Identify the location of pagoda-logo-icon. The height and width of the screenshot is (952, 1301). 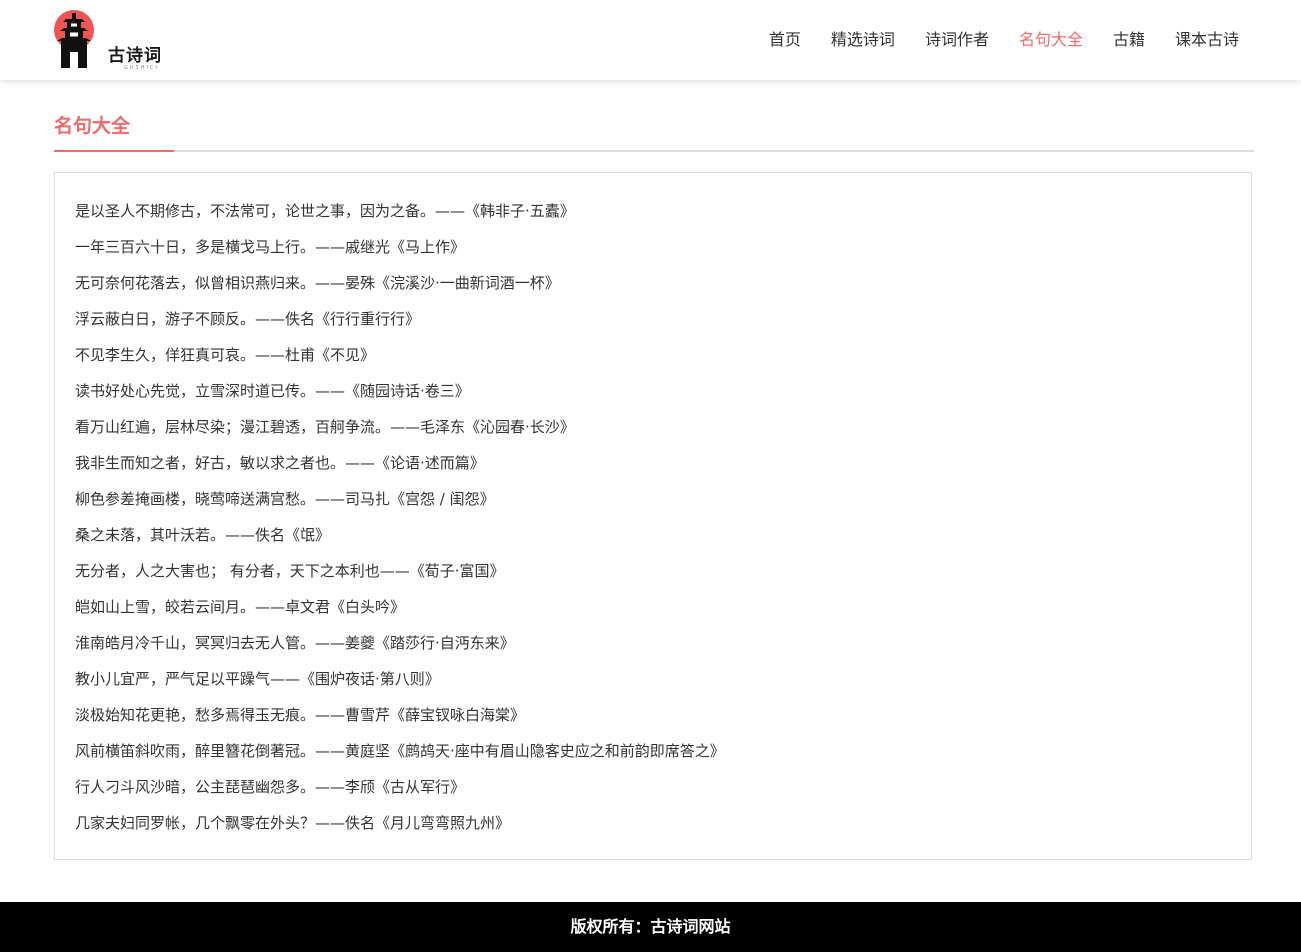
(74, 39).